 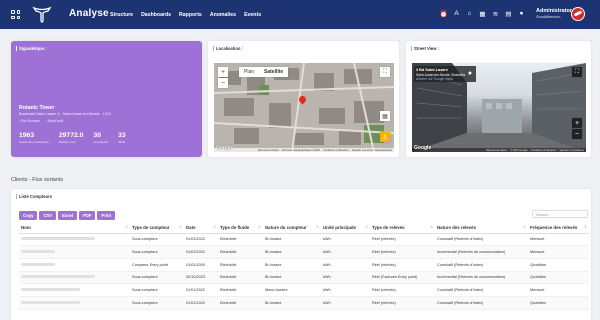 What do you see at coordinates (28, 215) in the screenshot?
I see `copy-button: Copy` at bounding box center [28, 215].